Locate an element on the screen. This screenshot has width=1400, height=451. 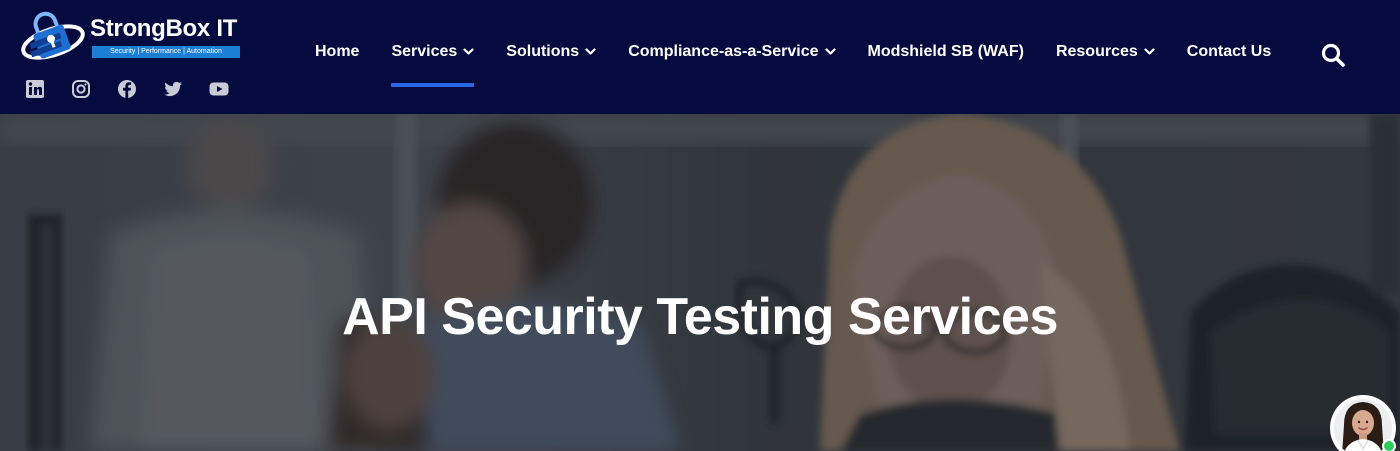
nav-item-label: Modshield SB (WAF) is located at coordinates (945, 51).